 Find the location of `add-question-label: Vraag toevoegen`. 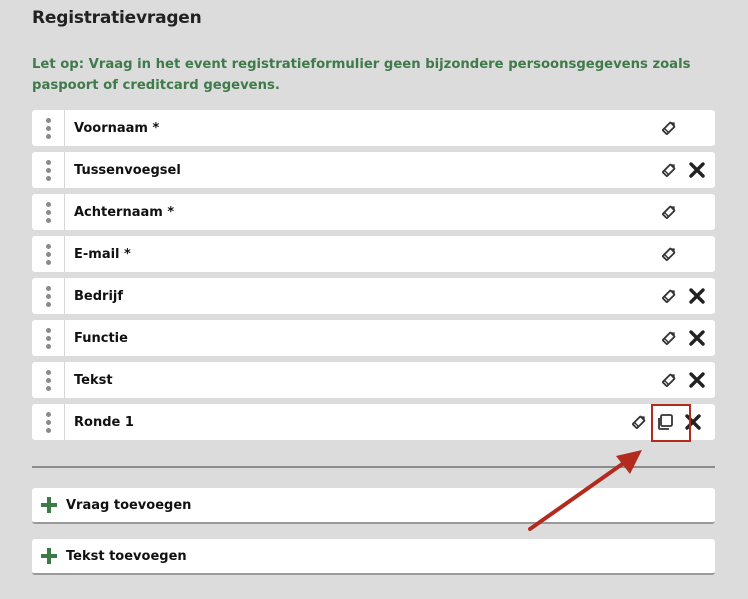

add-question-label: Vraag toevoegen is located at coordinates (129, 505).